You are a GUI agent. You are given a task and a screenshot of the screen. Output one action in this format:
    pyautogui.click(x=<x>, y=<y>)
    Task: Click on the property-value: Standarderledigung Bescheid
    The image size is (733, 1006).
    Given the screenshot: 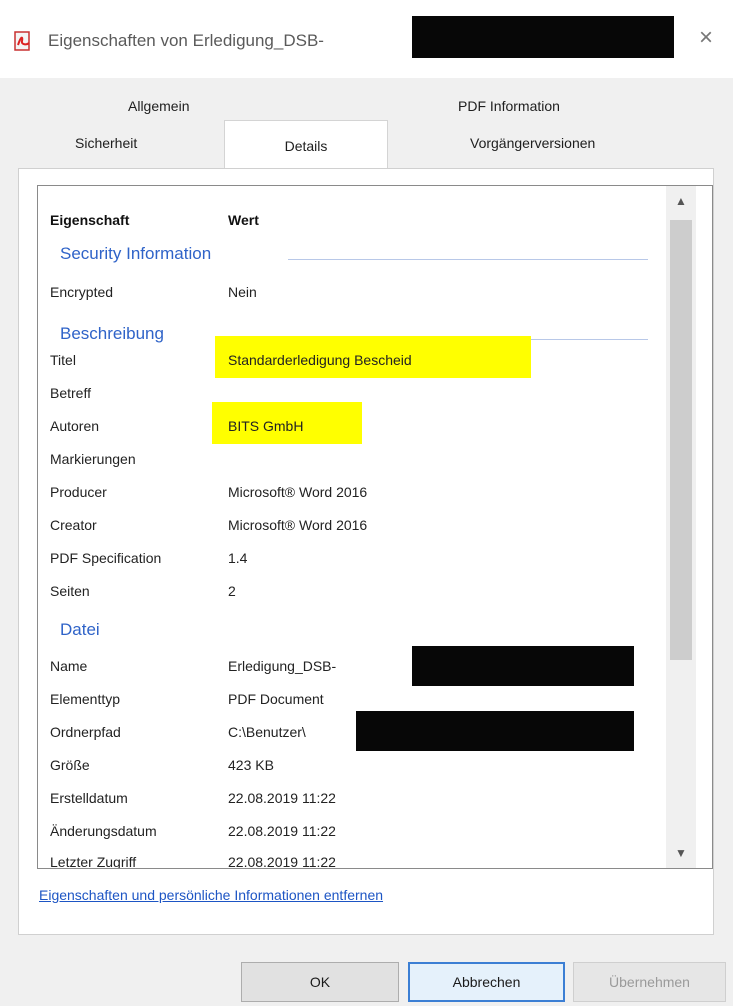 What is the action you would take?
    pyautogui.click(x=320, y=360)
    